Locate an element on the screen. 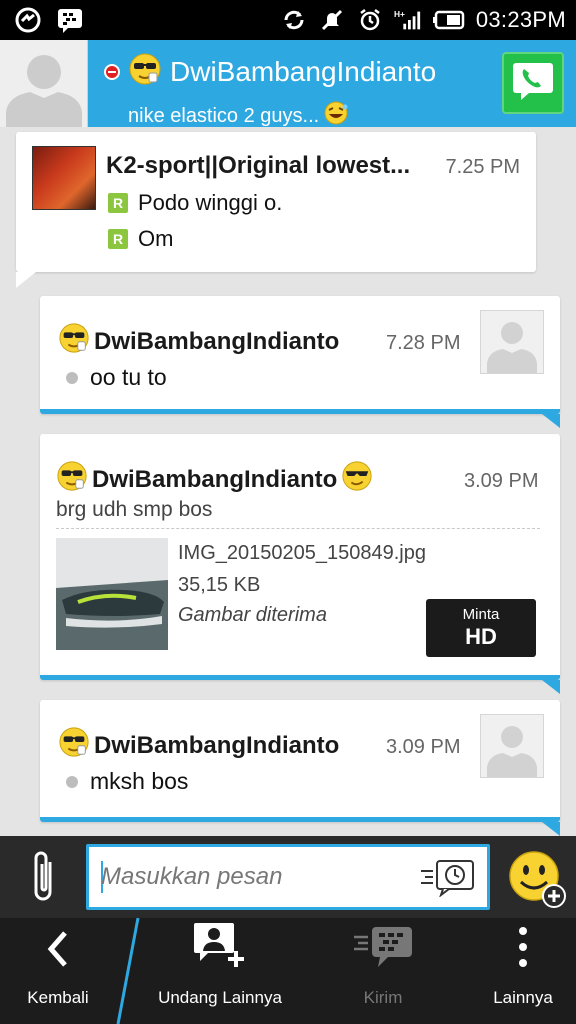  more-options-button: Lainnya is located at coordinates (523, 971).